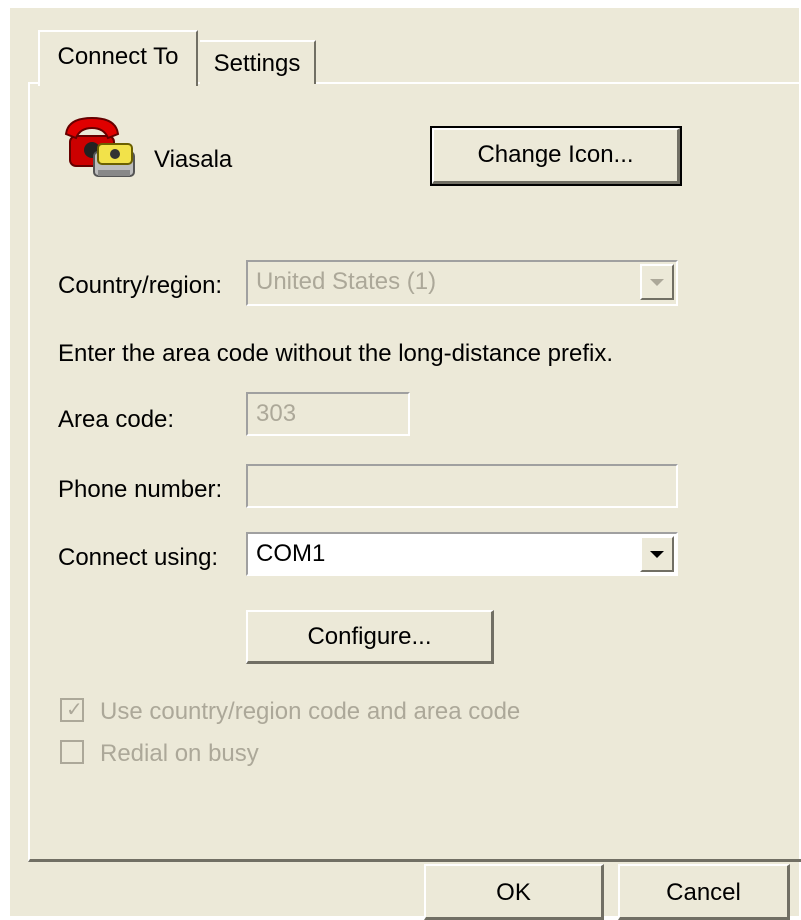 The height and width of the screenshot is (920, 801). Describe the element at coordinates (138, 557) in the screenshot. I see `connect-using-label: Connect using:` at that location.